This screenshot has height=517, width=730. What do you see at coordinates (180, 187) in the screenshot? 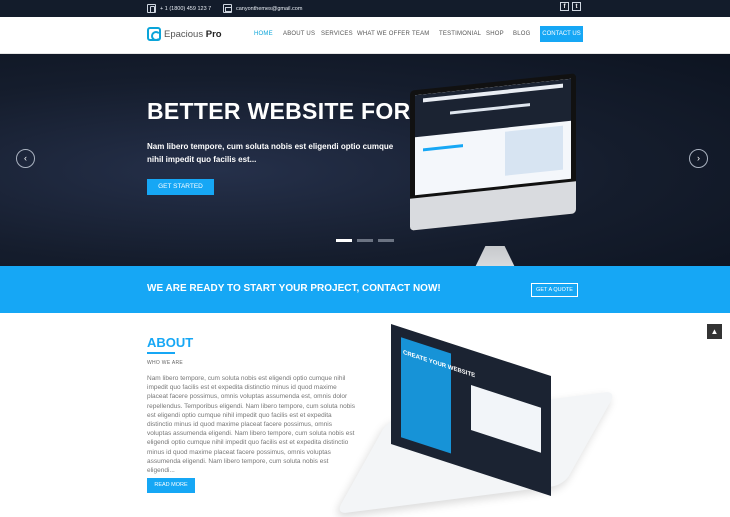
I see `get-started-button: GET STARTED` at bounding box center [180, 187].